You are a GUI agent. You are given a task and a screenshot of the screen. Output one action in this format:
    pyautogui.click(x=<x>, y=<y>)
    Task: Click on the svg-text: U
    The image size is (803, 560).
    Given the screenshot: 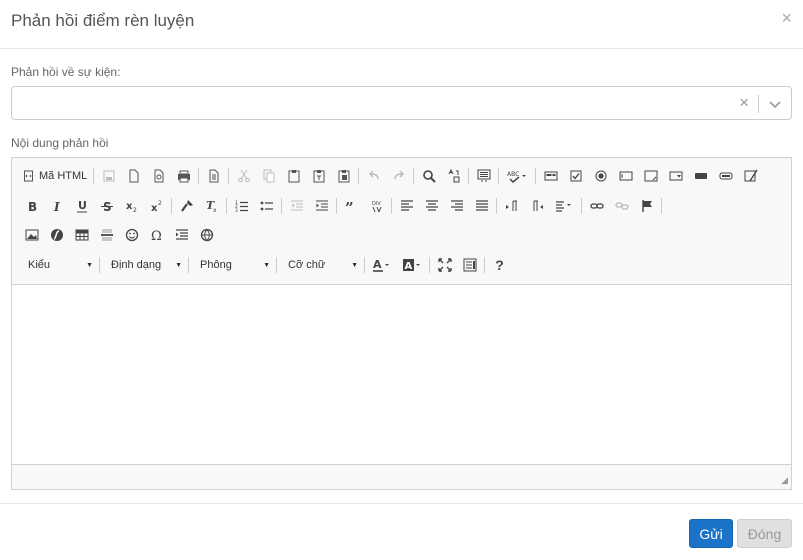 What is the action you would take?
    pyautogui.click(x=82, y=205)
    